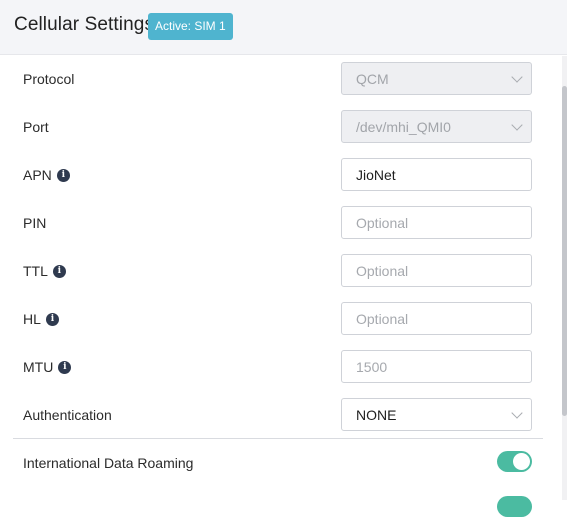  What do you see at coordinates (32, 319) in the screenshot?
I see `hl-label: HL` at bounding box center [32, 319].